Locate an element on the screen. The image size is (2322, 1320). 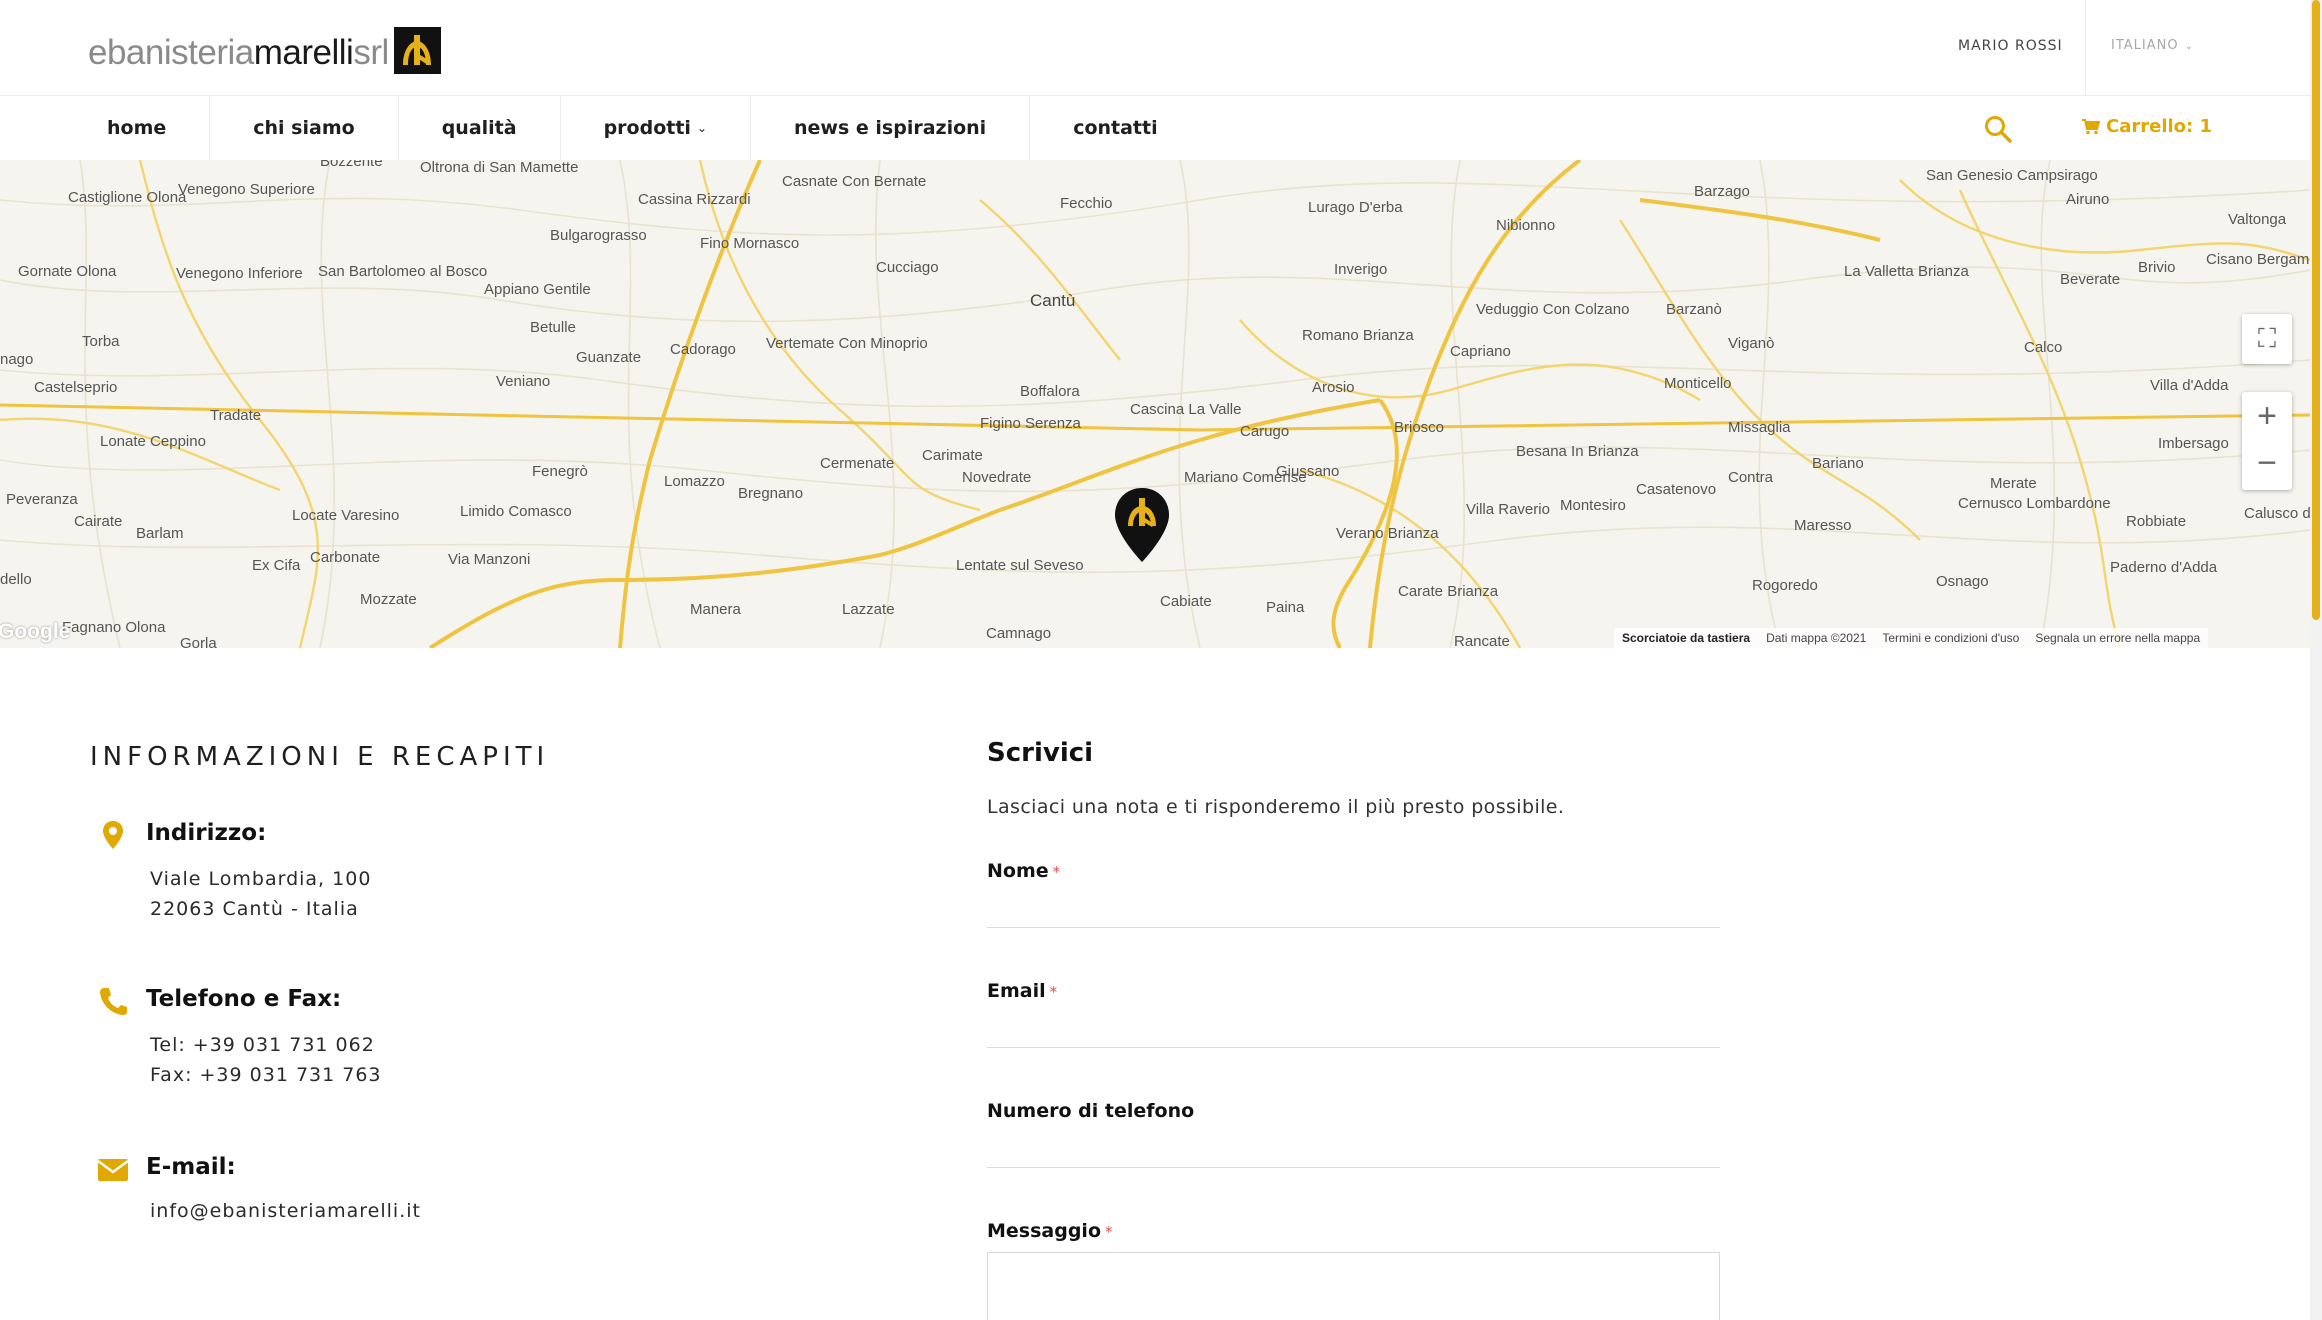
map-label: Bulgarograsso is located at coordinates (598, 235).